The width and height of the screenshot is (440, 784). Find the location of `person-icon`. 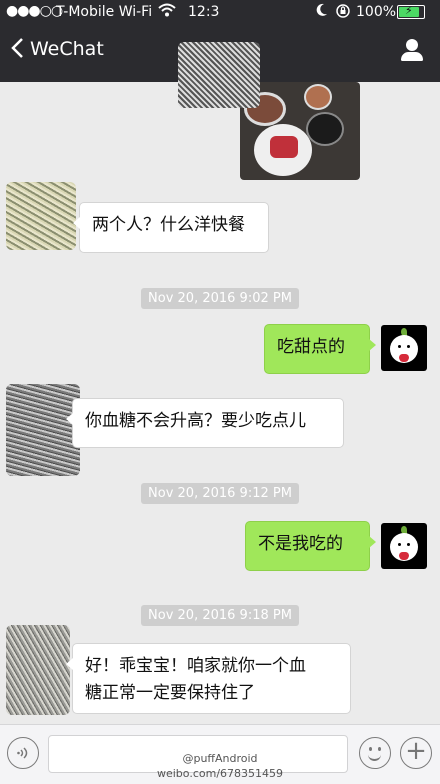

person-icon is located at coordinates (412, 50).